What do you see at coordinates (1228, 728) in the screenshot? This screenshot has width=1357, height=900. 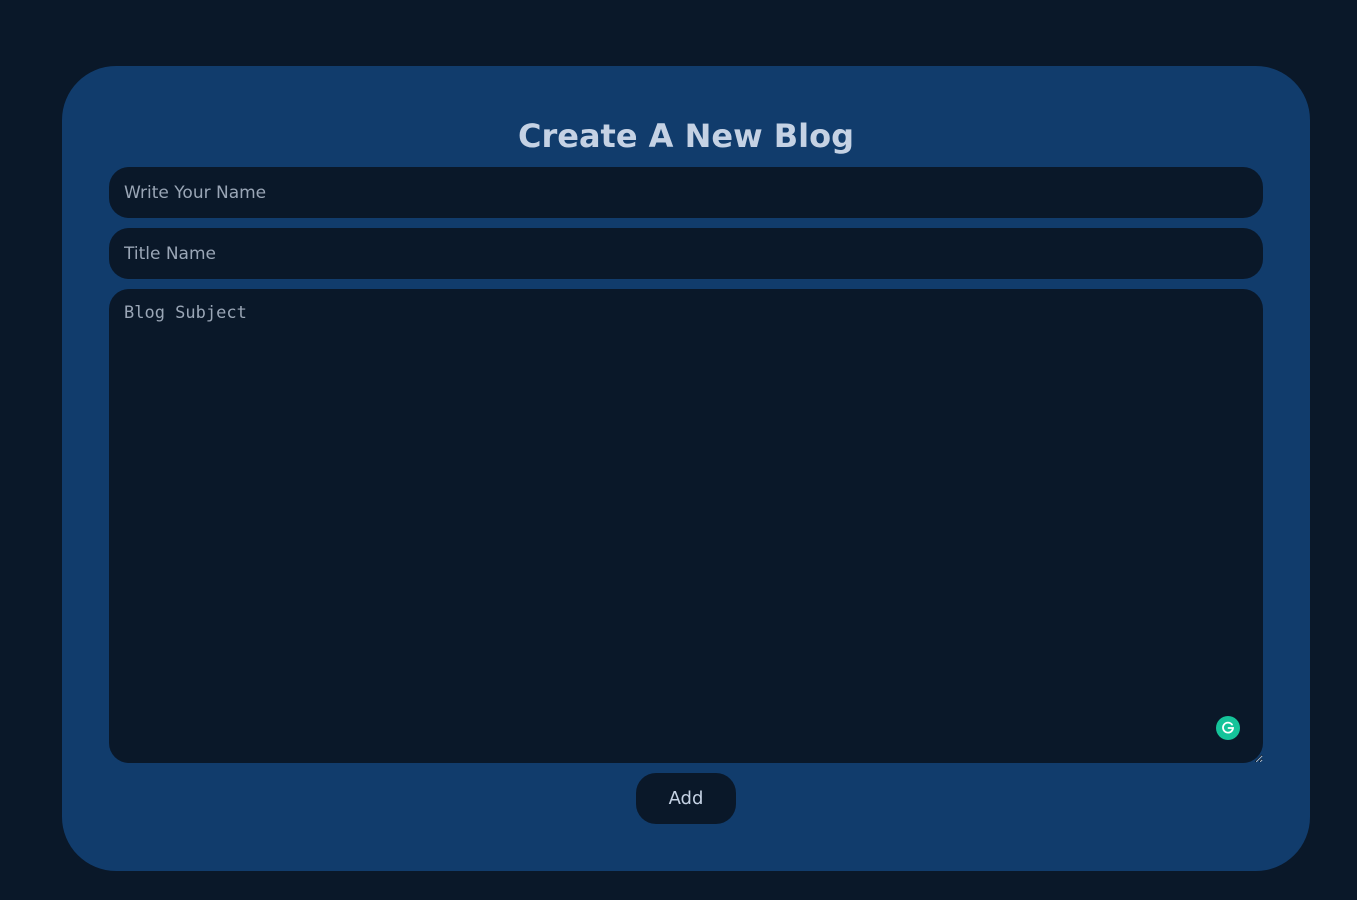 I see `grammarly-icon` at bounding box center [1228, 728].